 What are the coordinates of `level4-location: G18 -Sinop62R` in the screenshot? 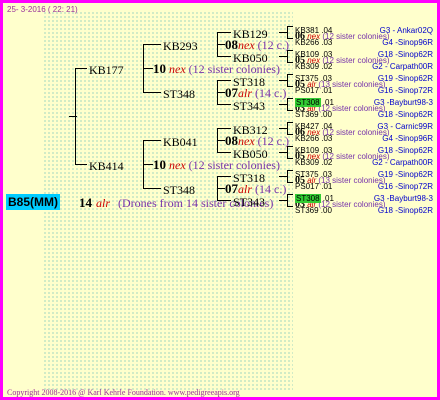 It's located at (405, 209).